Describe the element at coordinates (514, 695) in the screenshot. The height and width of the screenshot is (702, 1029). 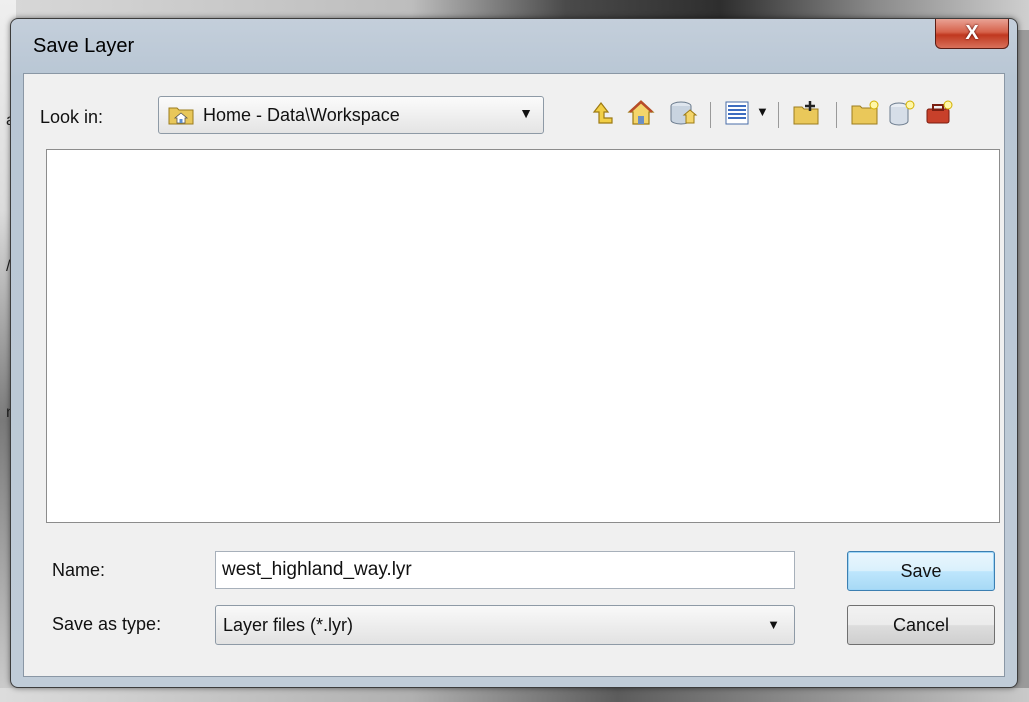
I see `background-app-bottom` at that location.